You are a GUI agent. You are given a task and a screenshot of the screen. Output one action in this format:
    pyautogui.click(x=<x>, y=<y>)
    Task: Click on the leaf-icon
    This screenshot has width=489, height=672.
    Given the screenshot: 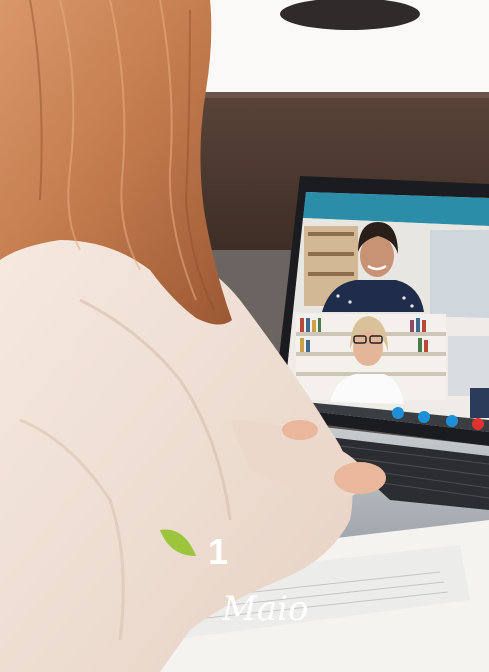 What is the action you would take?
    pyautogui.click(x=178, y=542)
    